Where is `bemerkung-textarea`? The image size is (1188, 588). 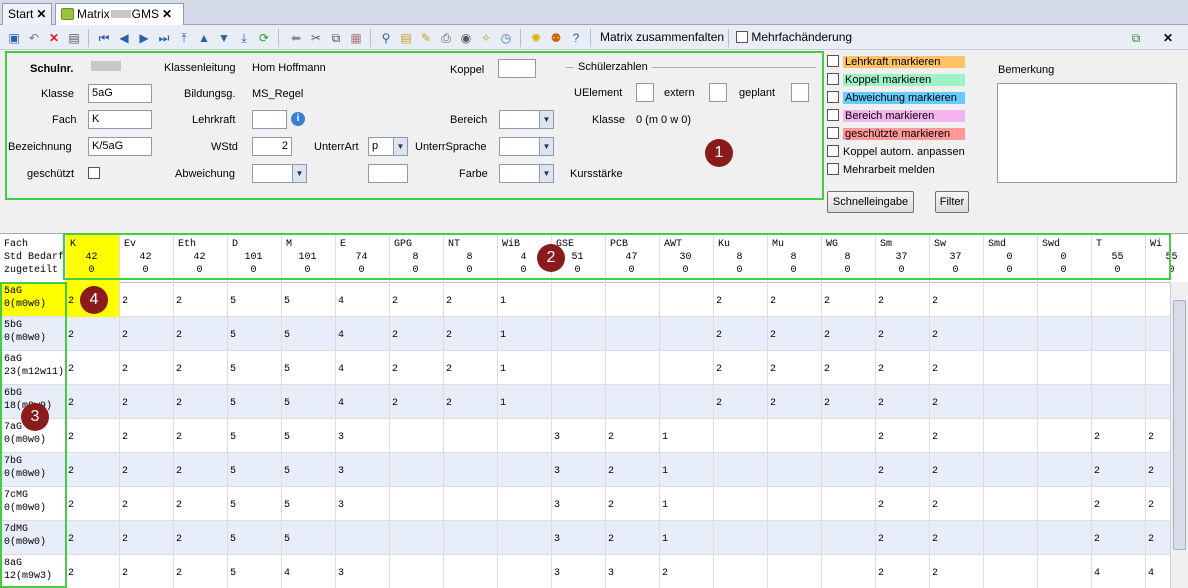
bemerkung-textarea is located at coordinates (1087, 133).